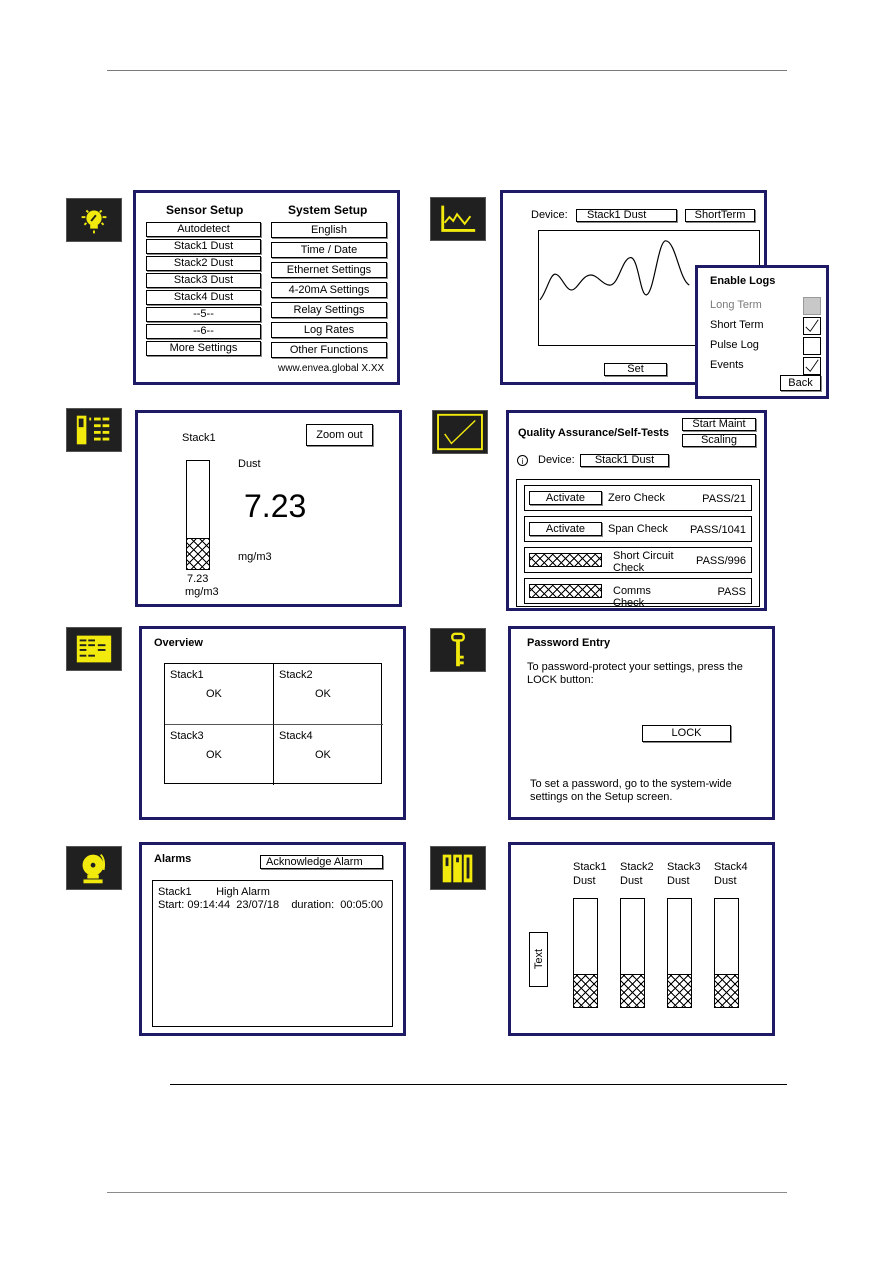 The image size is (893, 1263). What do you see at coordinates (447, 70) in the screenshot?
I see `header-rule` at bounding box center [447, 70].